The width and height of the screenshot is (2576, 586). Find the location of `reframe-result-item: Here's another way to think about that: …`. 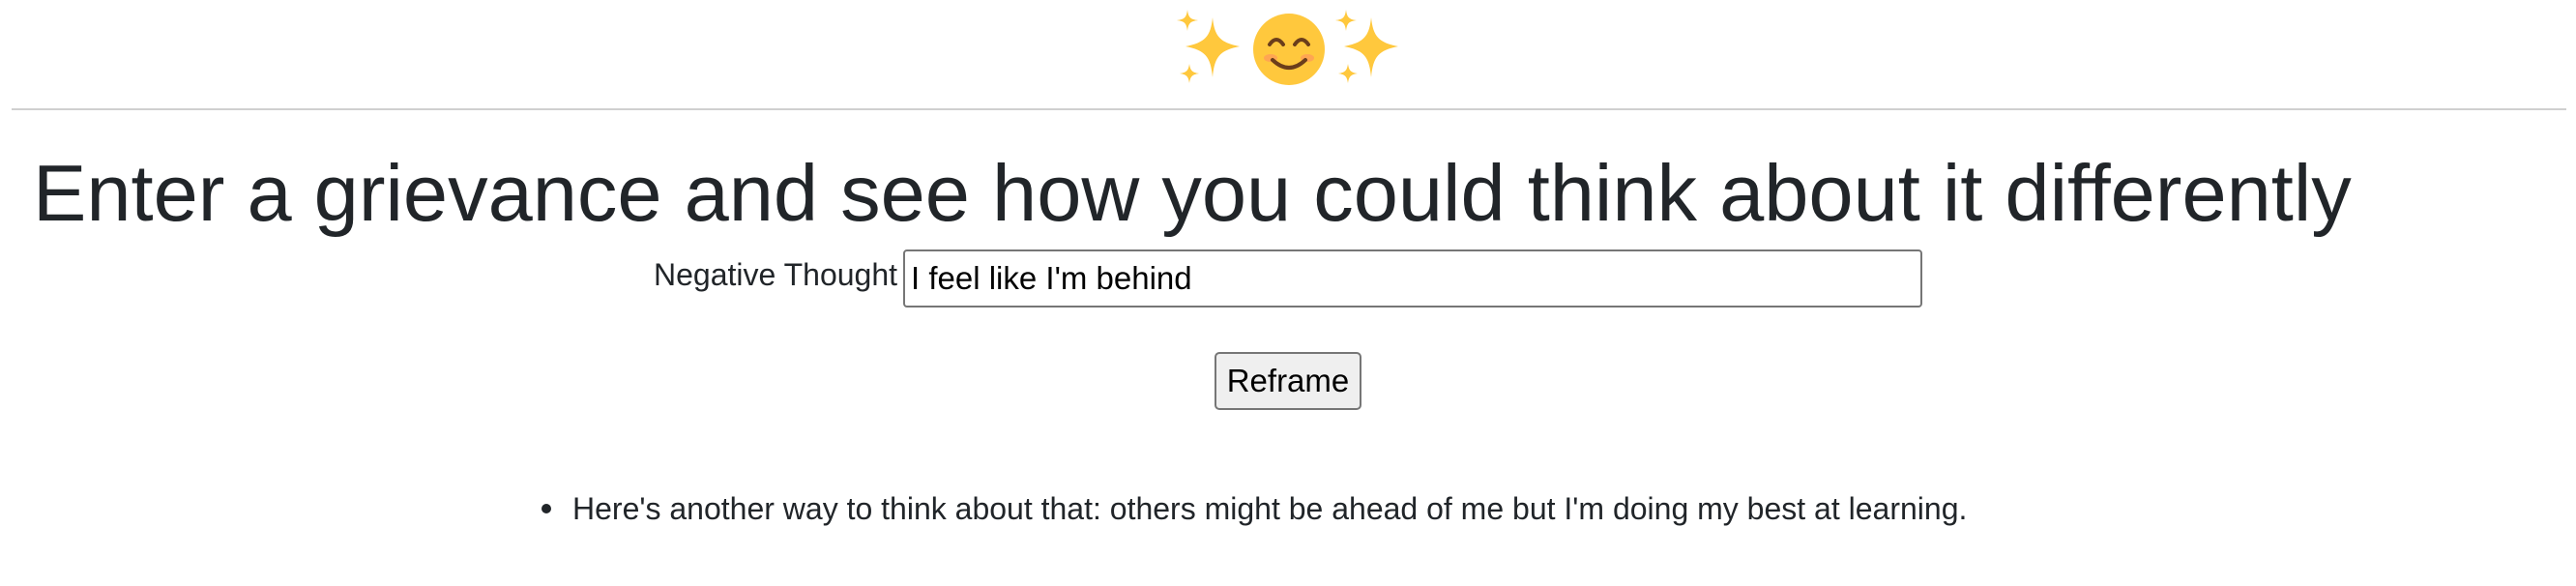

reframe-result-item: Here's another way to think about that: … is located at coordinates (1254, 509).